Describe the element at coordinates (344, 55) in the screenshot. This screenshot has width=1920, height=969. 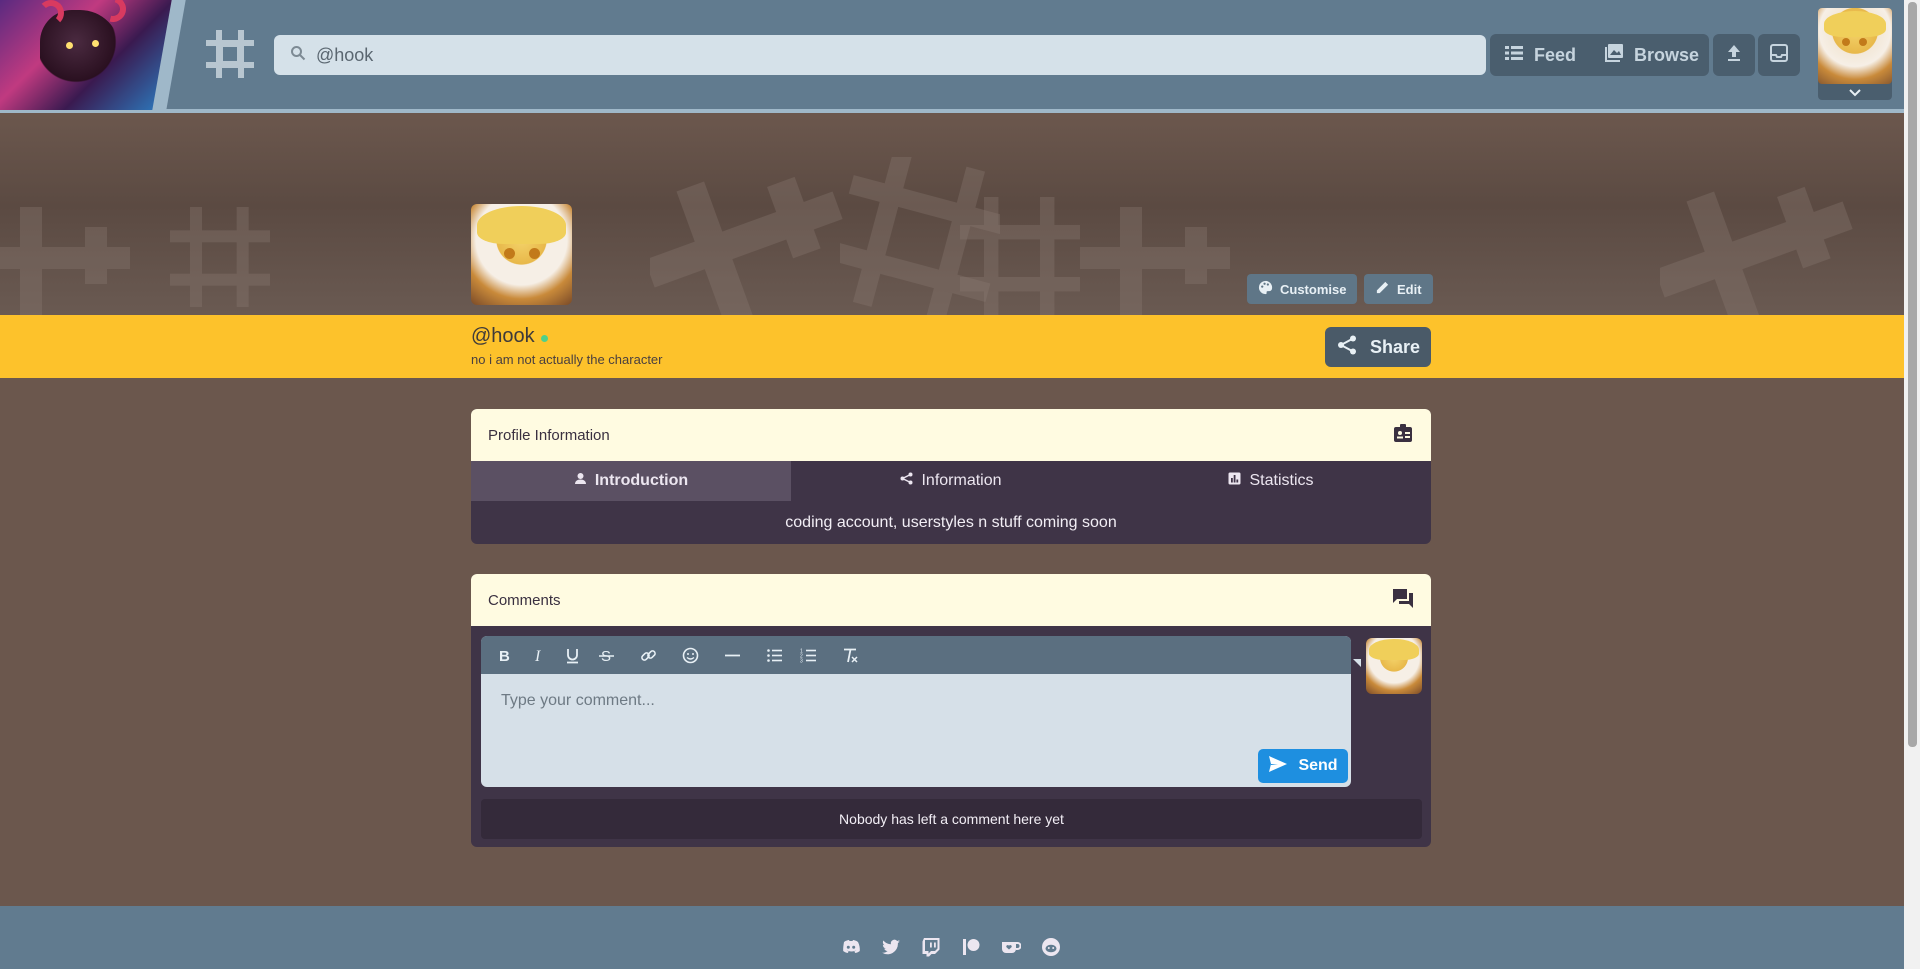
I see `search-input: @hook` at that location.